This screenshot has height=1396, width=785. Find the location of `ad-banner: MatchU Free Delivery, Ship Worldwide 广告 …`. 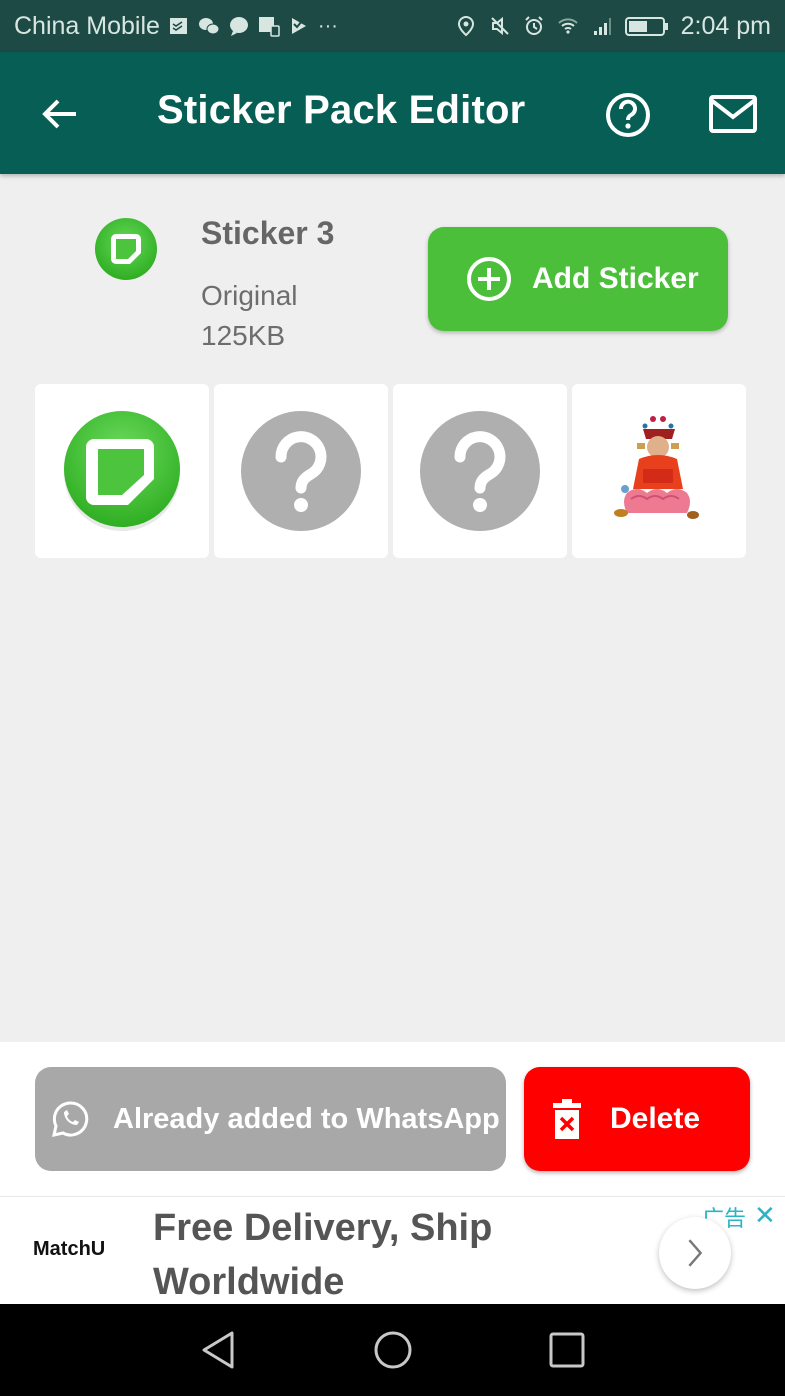

ad-banner: MatchU Free Delivery, Ship Worldwide 广告 … is located at coordinates (392, 1250).